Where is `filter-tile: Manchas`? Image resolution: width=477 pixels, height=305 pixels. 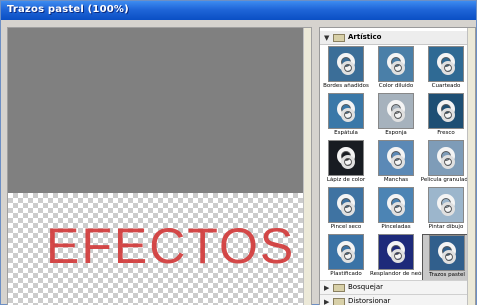
filter-tile: Manchas is located at coordinates (396, 164).